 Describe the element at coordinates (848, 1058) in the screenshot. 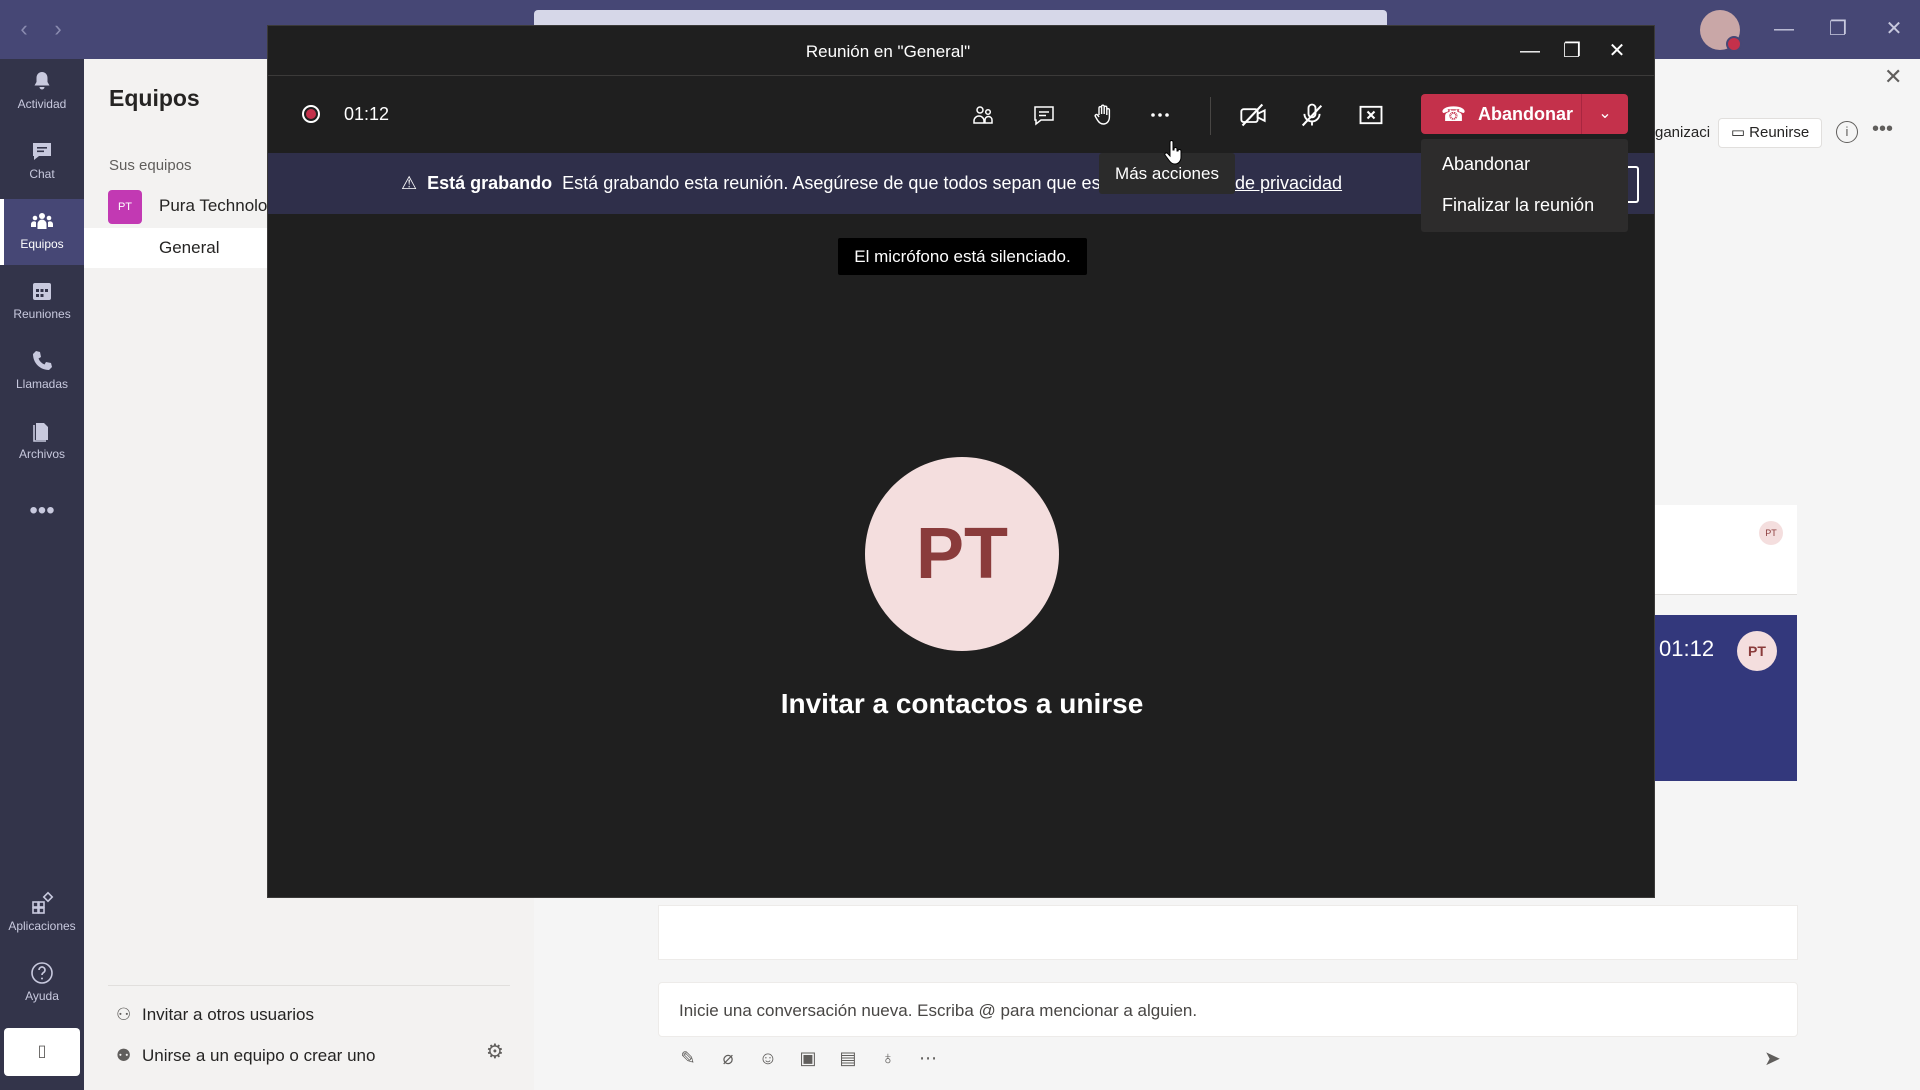

I see `sticker-icon: ▤` at that location.